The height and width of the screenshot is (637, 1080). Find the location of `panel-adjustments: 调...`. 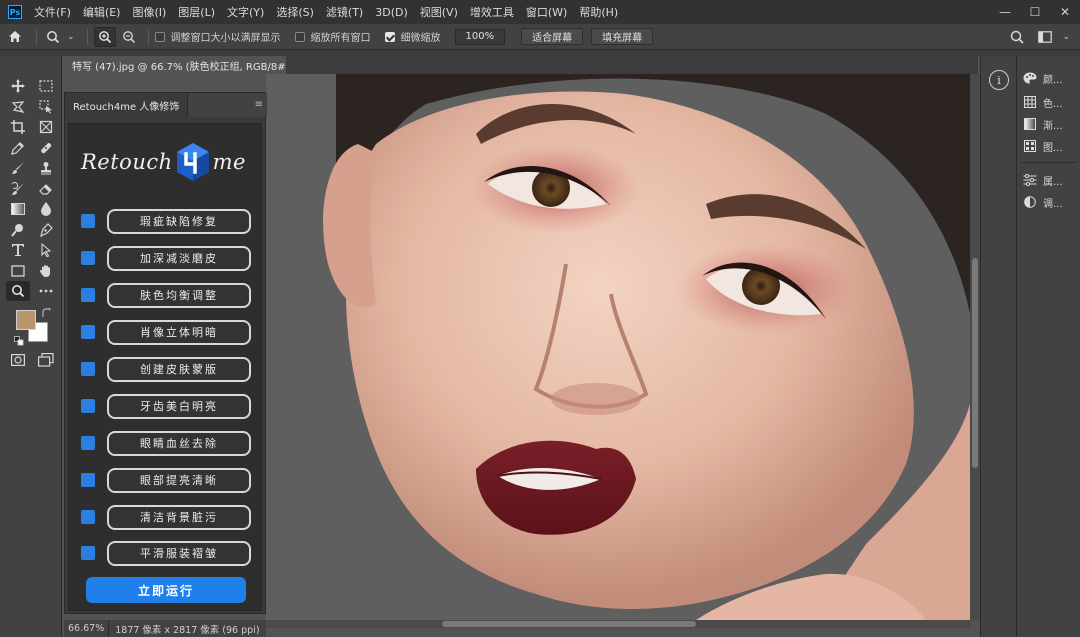

panel-adjustments: 调... is located at coordinates (1051, 202).